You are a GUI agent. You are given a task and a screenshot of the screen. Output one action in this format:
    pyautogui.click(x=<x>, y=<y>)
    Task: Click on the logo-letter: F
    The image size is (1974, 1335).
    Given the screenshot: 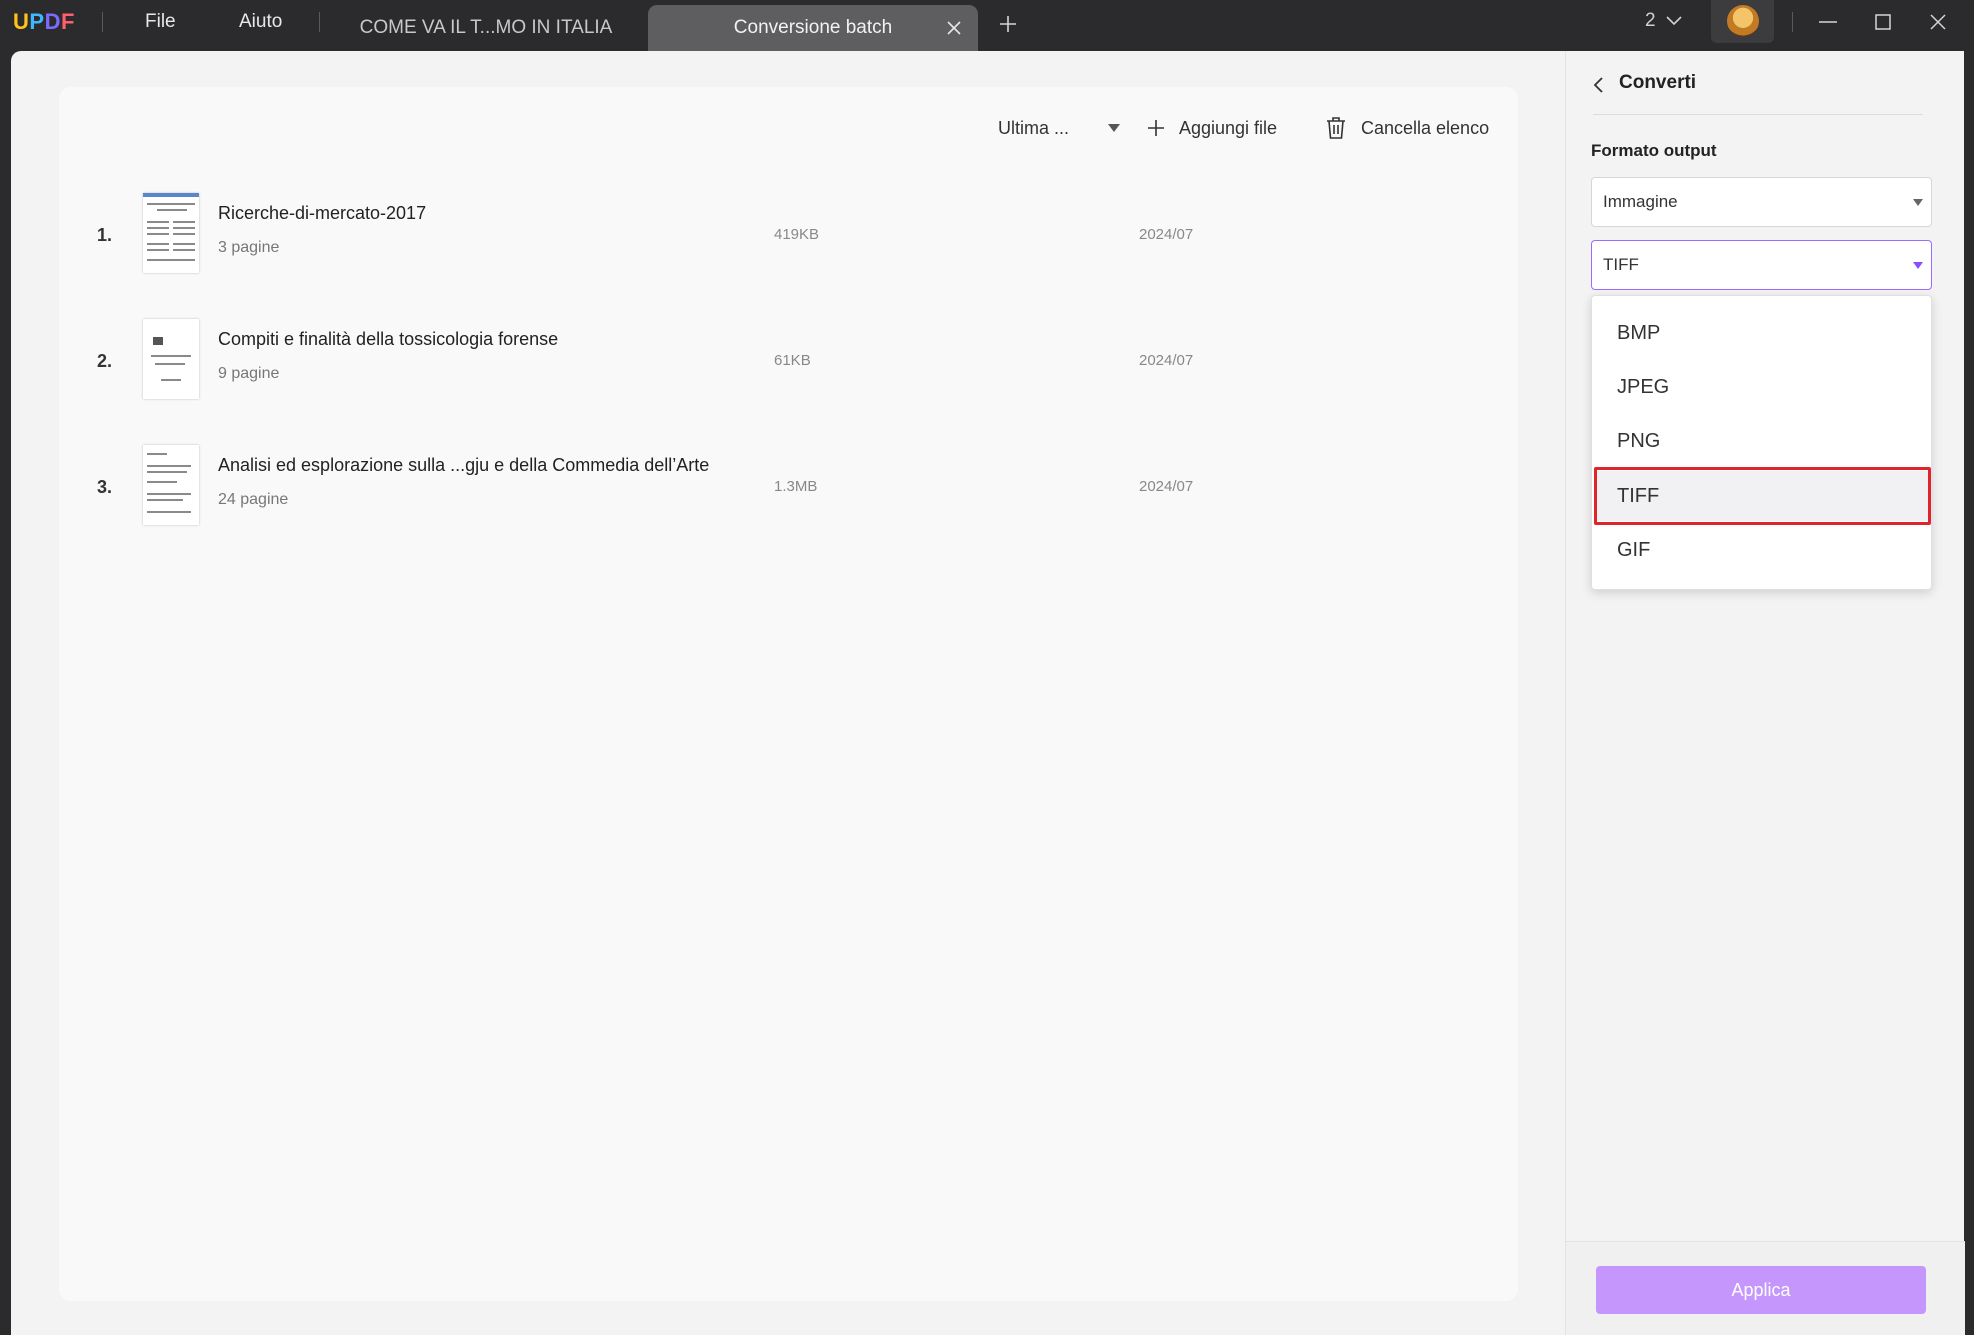 What is the action you would take?
    pyautogui.click(x=67, y=21)
    